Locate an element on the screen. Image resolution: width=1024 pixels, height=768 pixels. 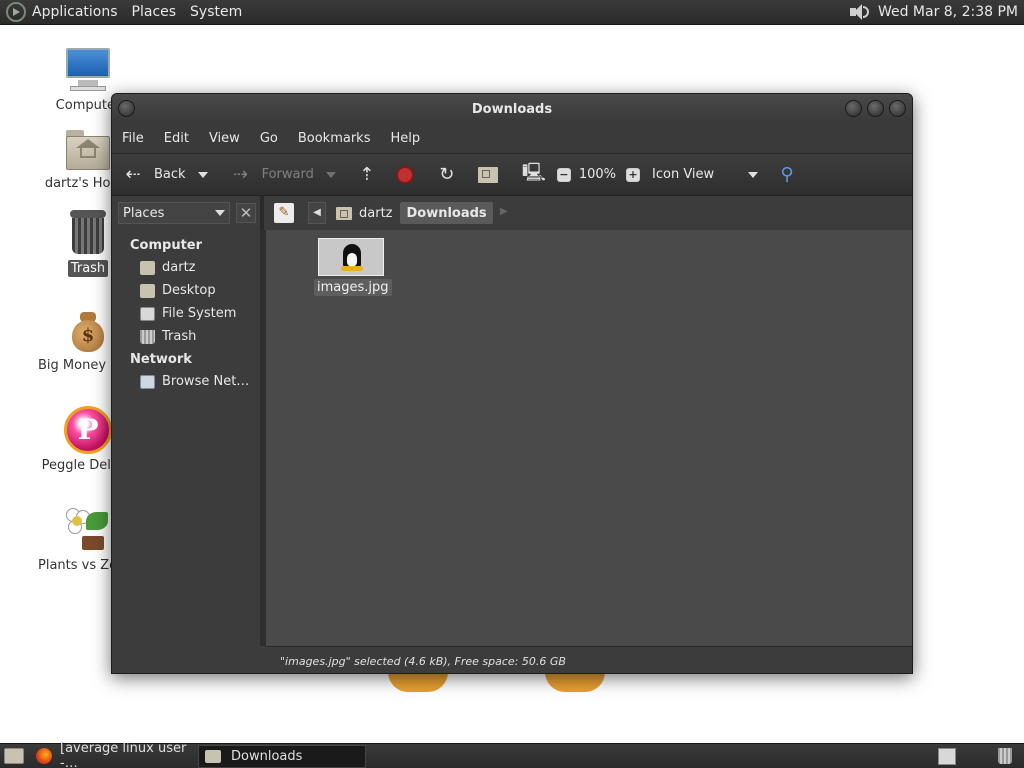
path-button-downloads: Downloads is located at coordinates (446, 213).